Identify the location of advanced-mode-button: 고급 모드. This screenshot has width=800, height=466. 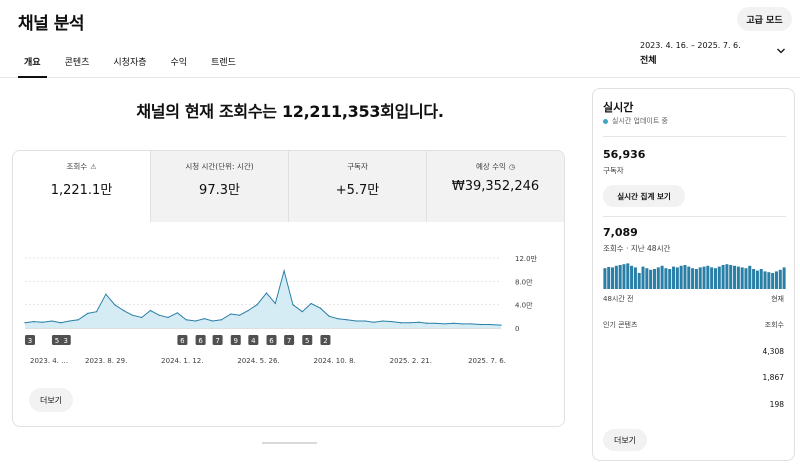
(764, 19).